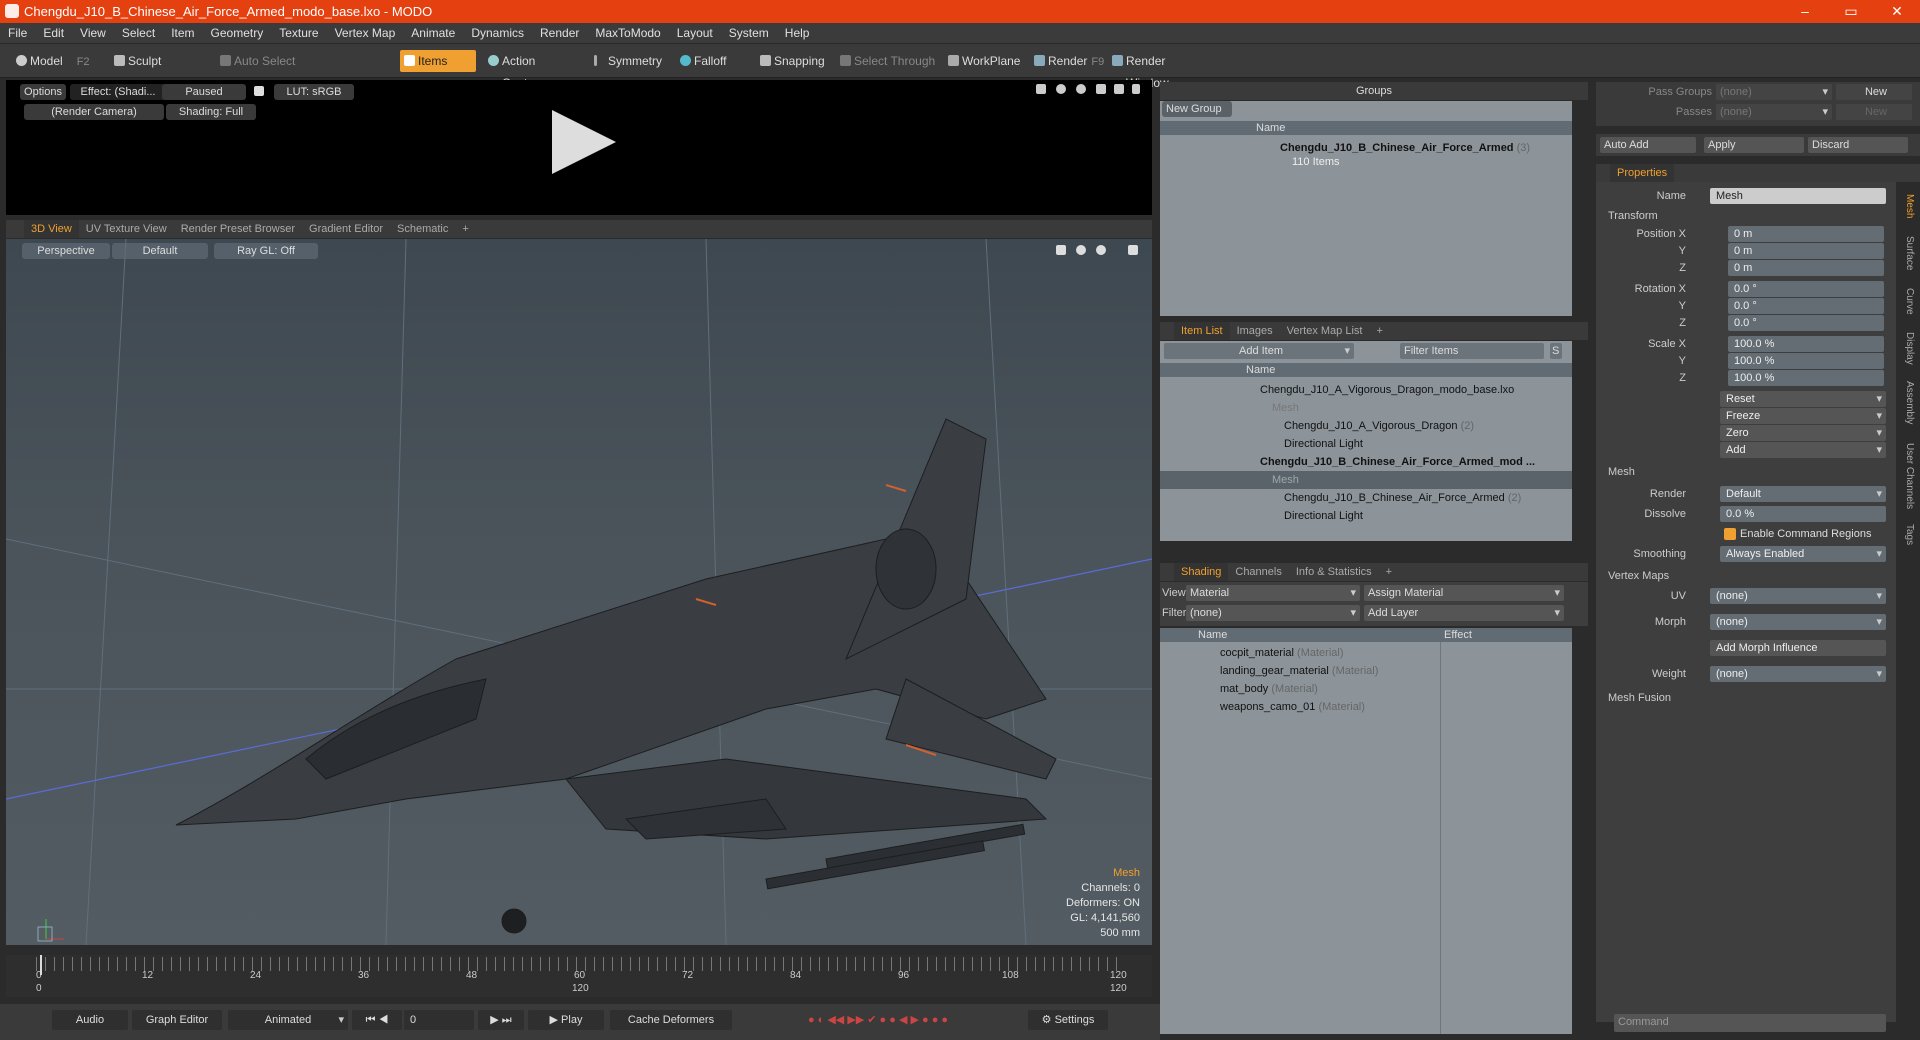  What do you see at coordinates (584, 142) in the screenshot?
I see `play-render-icon` at bounding box center [584, 142].